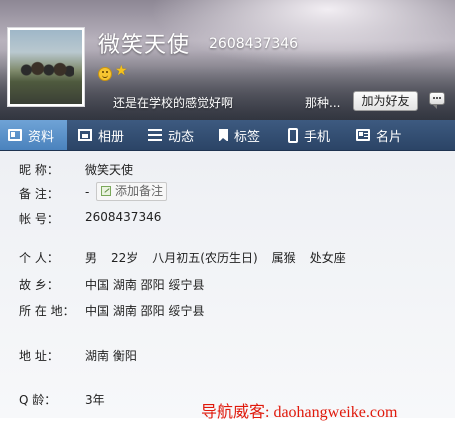 The image size is (455, 422). What do you see at coordinates (181, 137) in the screenshot?
I see `tab-label: 动态` at bounding box center [181, 137].